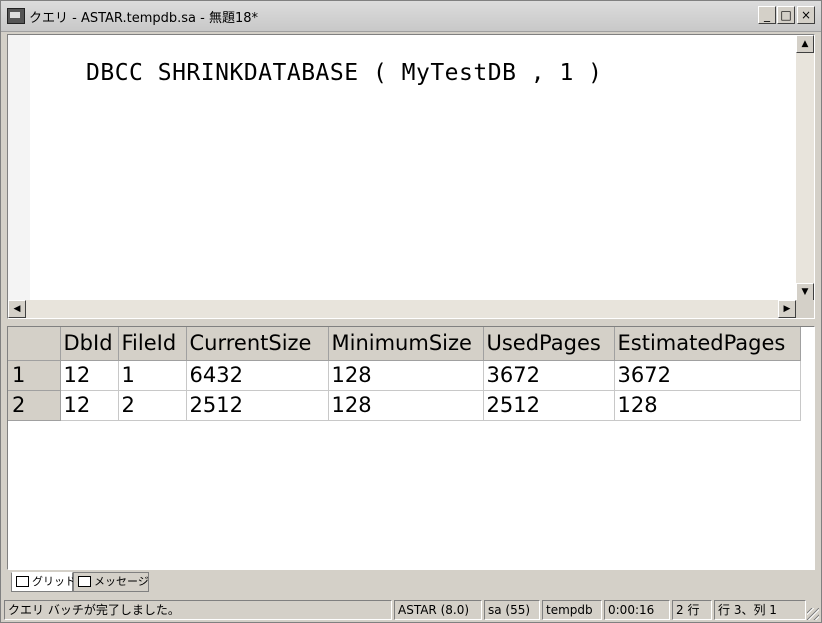 The image size is (822, 623). What do you see at coordinates (692, 610) in the screenshot?
I see `status-rows: 2 行` at bounding box center [692, 610].